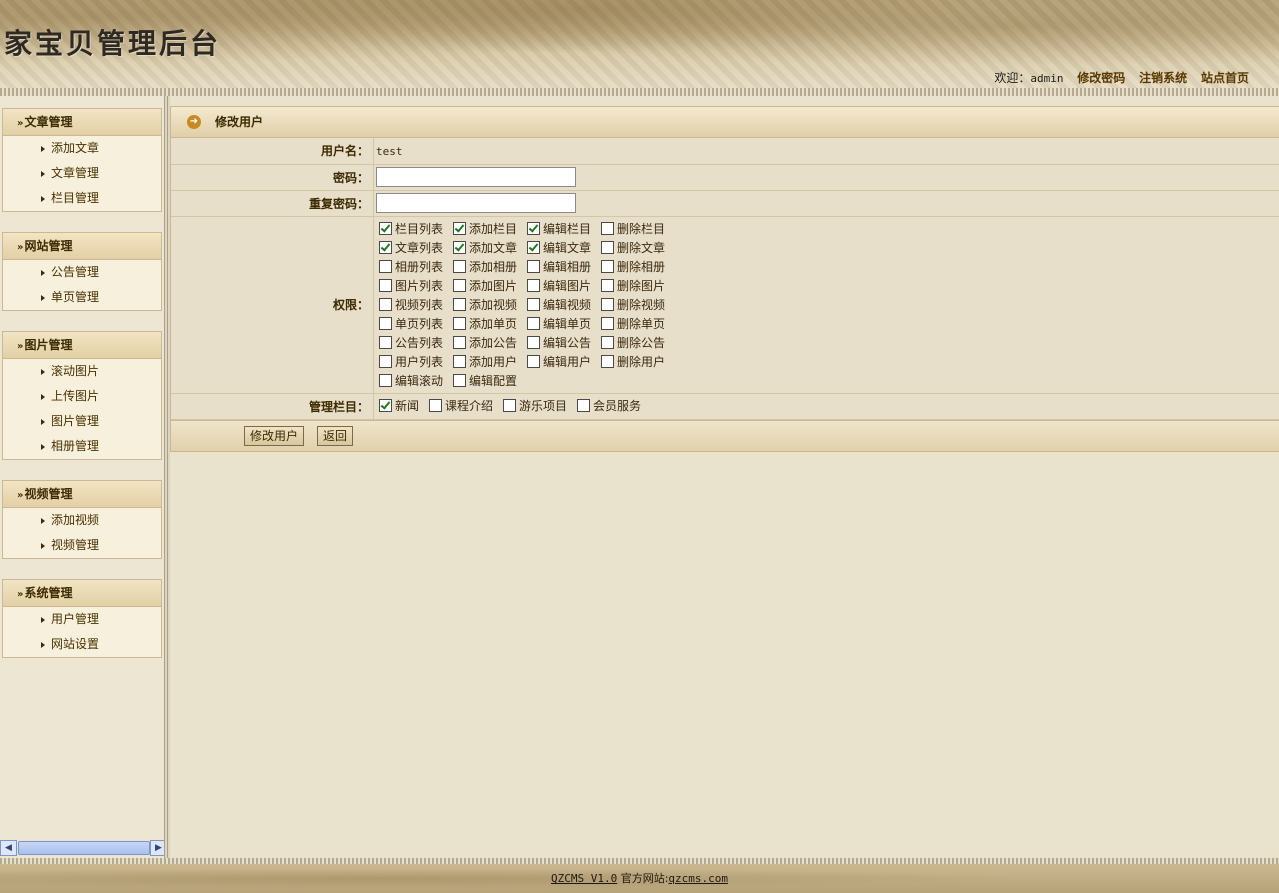 The image size is (1279, 893). Describe the element at coordinates (490, 343) in the screenshot. I see `permission-checkbox: 添加公告` at that location.